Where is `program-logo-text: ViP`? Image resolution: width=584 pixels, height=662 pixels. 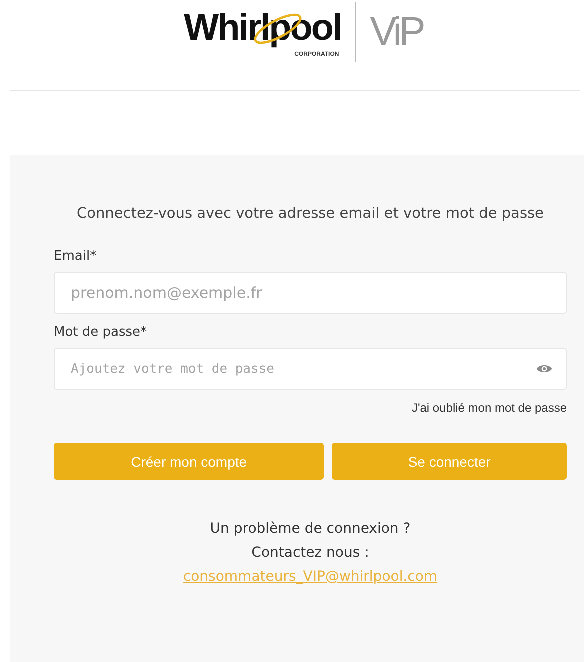 program-logo-text: ViP is located at coordinates (396, 32).